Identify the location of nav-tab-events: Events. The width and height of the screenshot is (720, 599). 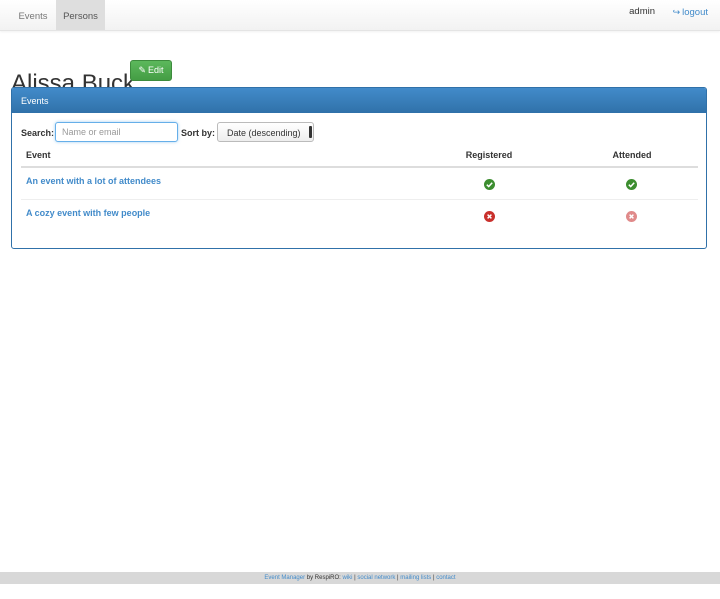
(33, 15).